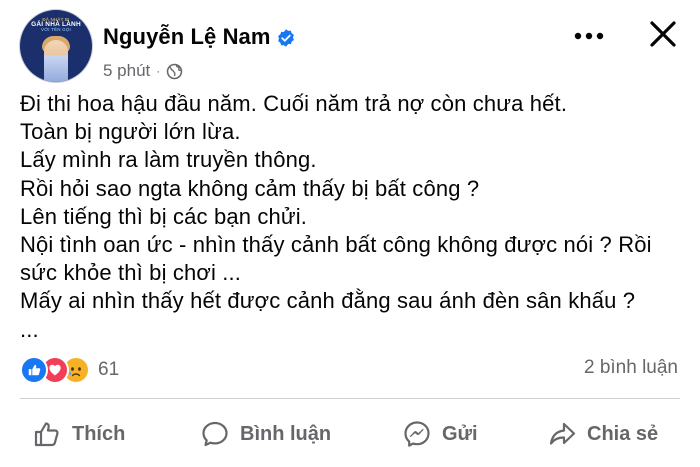 This screenshot has width=700, height=467. Describe the element at coordinates (70, 370) in the screenshot. I see `reactions-summary: 61` at that location.